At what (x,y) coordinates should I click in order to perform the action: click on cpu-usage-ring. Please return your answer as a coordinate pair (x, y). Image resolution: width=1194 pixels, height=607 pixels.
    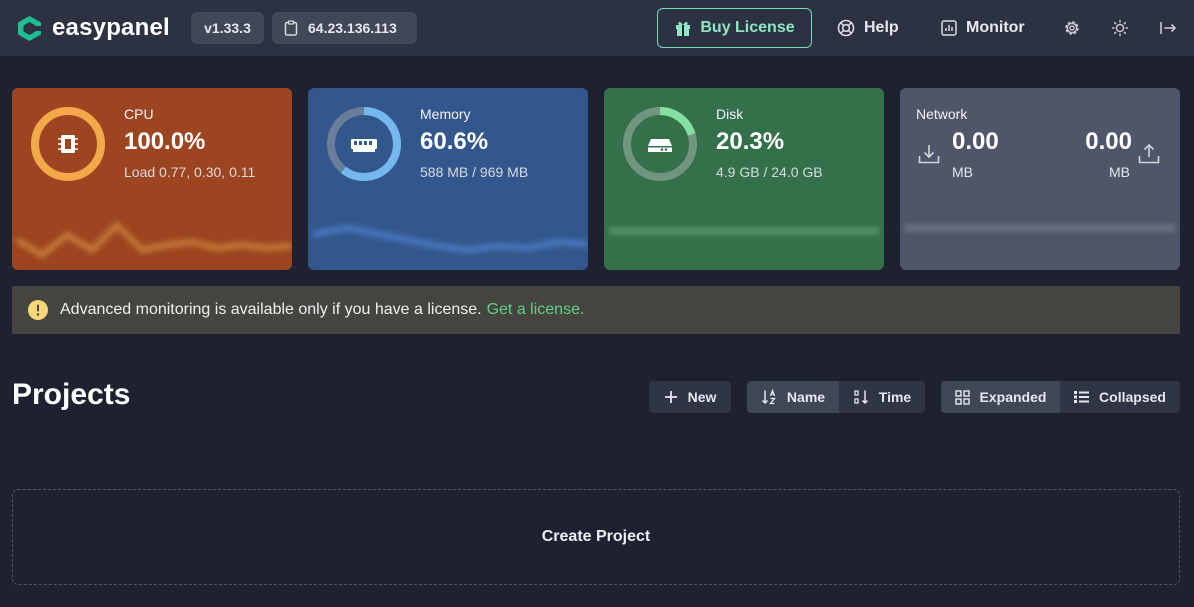
    Looking at the image, I should click on (68, 144).